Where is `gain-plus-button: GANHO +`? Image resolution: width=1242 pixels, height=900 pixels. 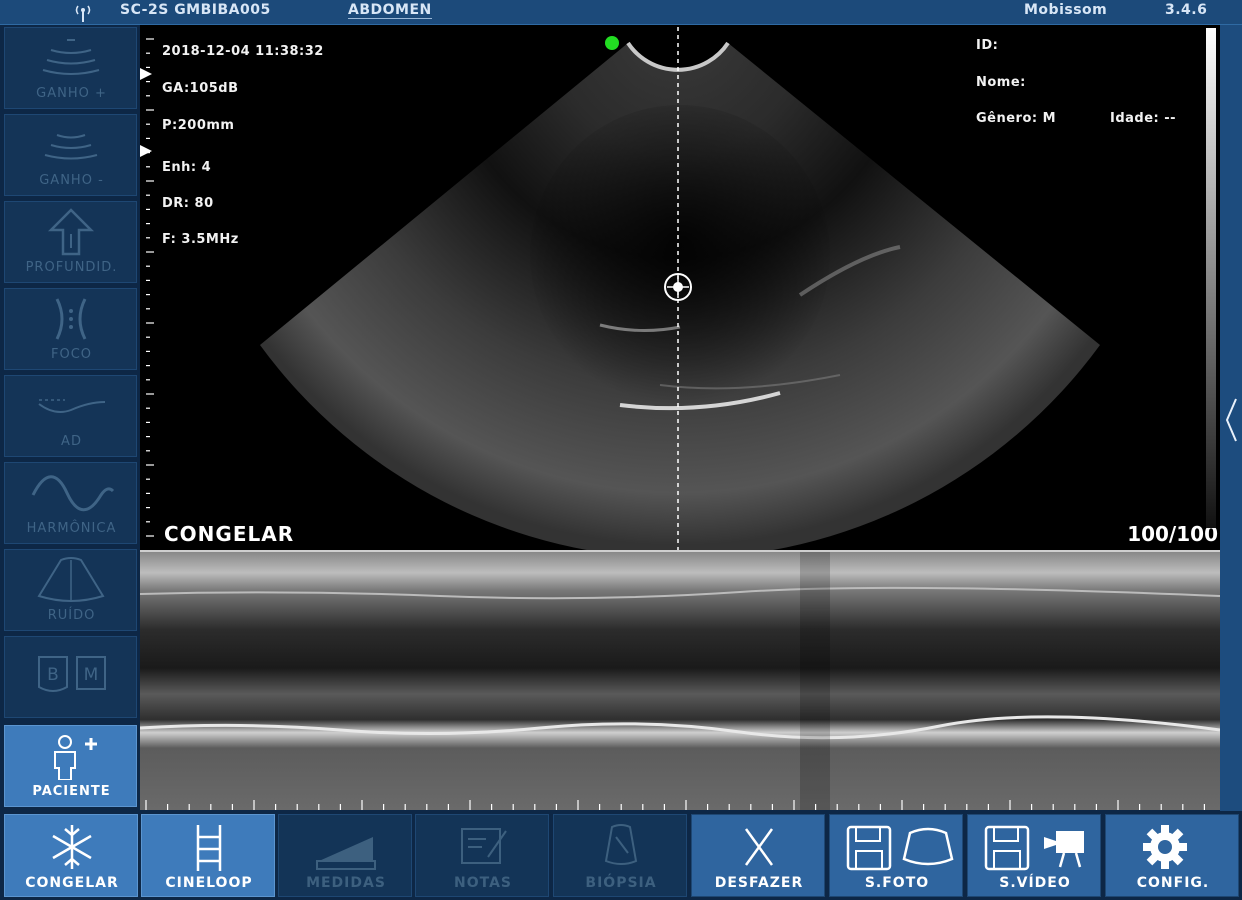
gain-plus-button: GANHO + is located at coordinates (70, 68).